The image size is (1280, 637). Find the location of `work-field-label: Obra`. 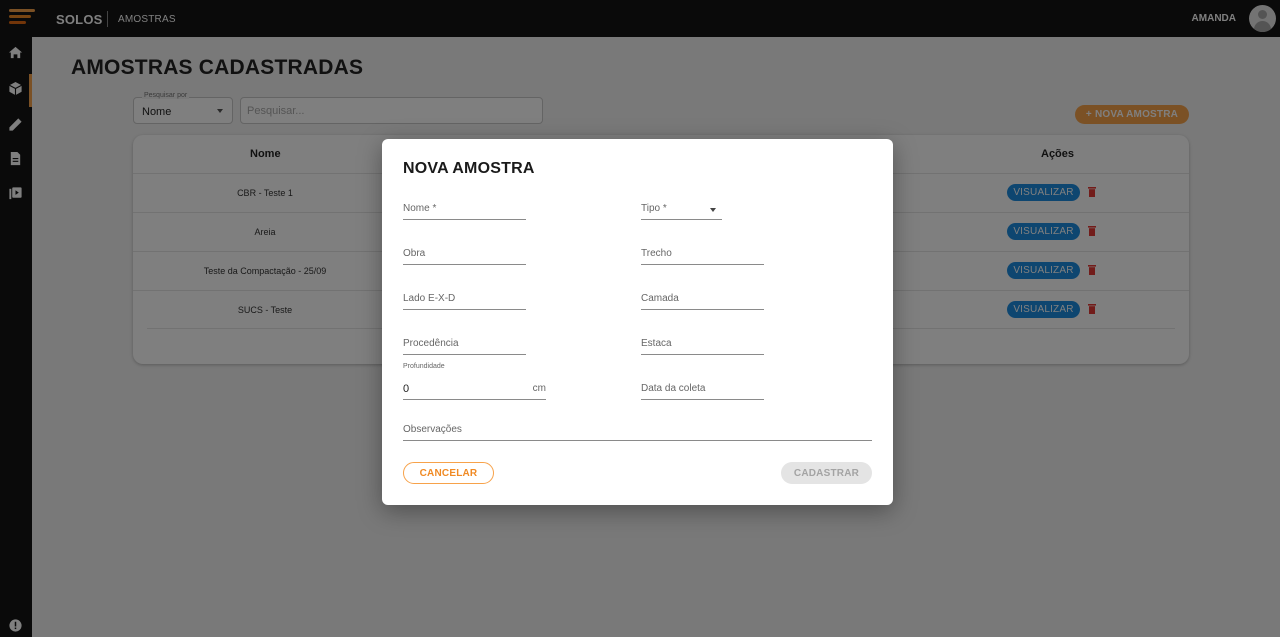

work-field-label: Obra is located at coordinates (414, 253).